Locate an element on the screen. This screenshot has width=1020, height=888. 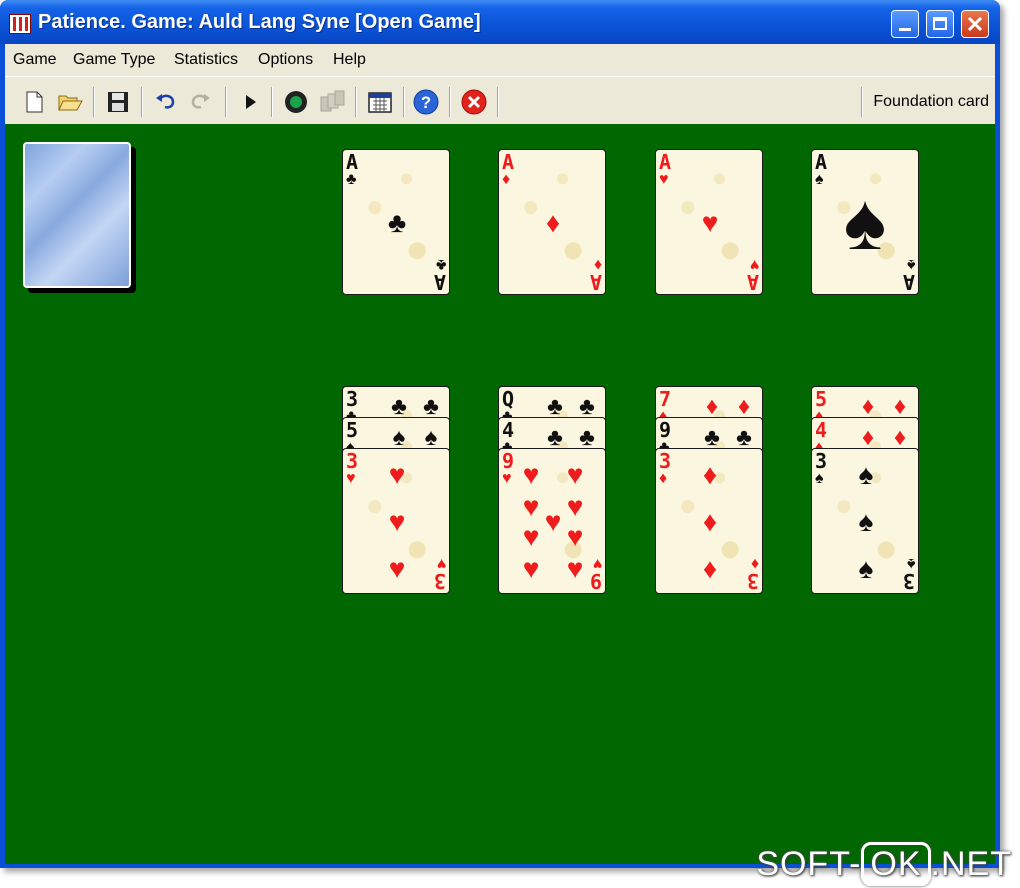
toolbar: ? Foundation card is located at coordinates (500, 100).